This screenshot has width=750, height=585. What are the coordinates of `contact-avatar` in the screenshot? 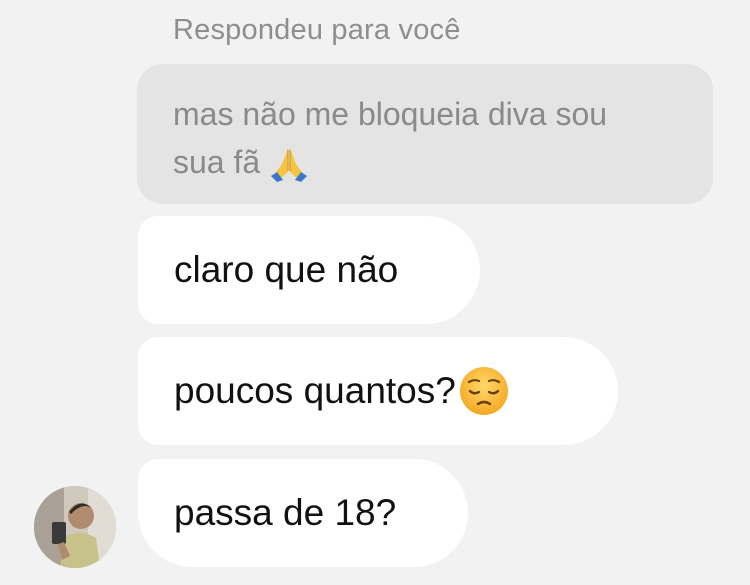 It's located at (75, 527).